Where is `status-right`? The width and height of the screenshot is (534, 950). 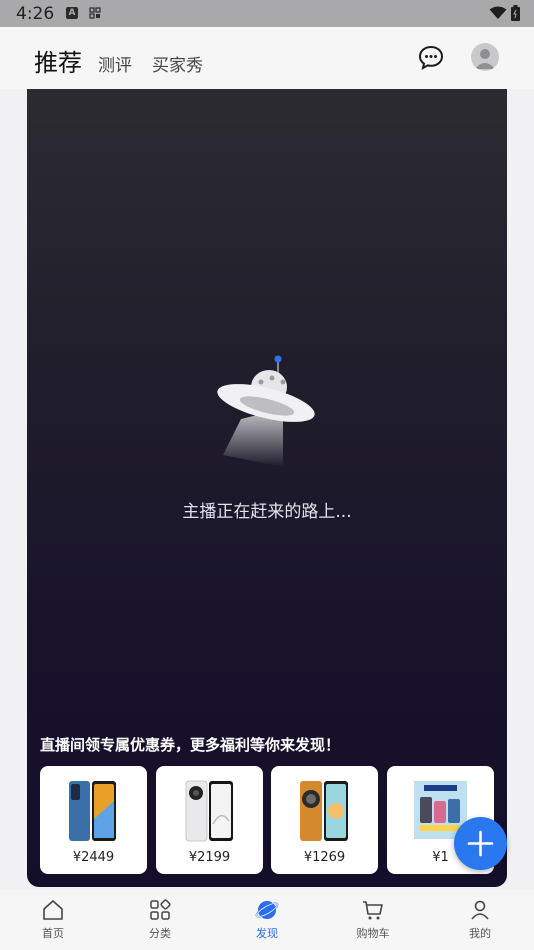
status-right is located at coordinates (504, 13).